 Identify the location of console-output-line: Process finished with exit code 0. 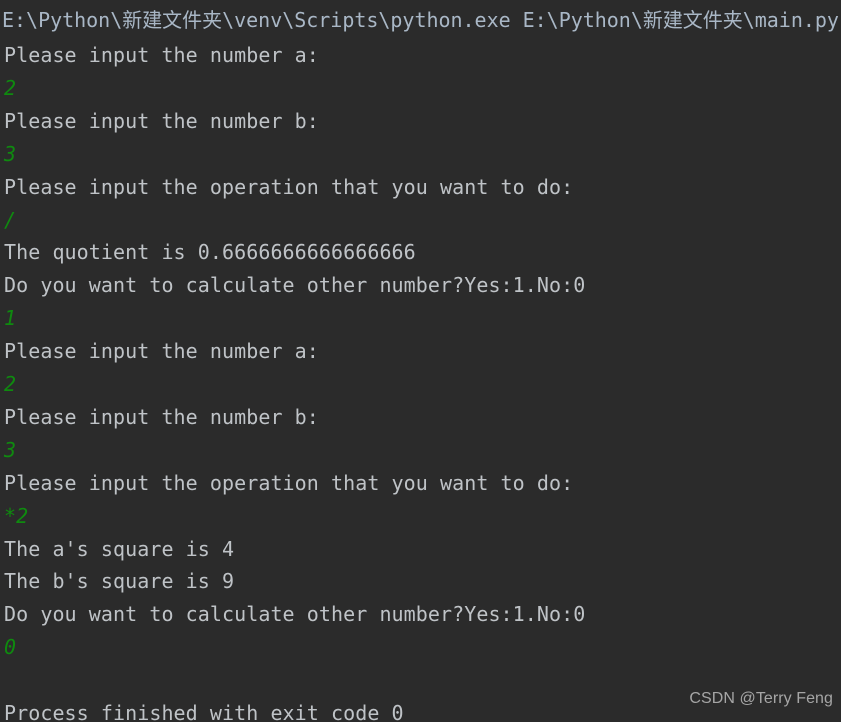
(204, 711).